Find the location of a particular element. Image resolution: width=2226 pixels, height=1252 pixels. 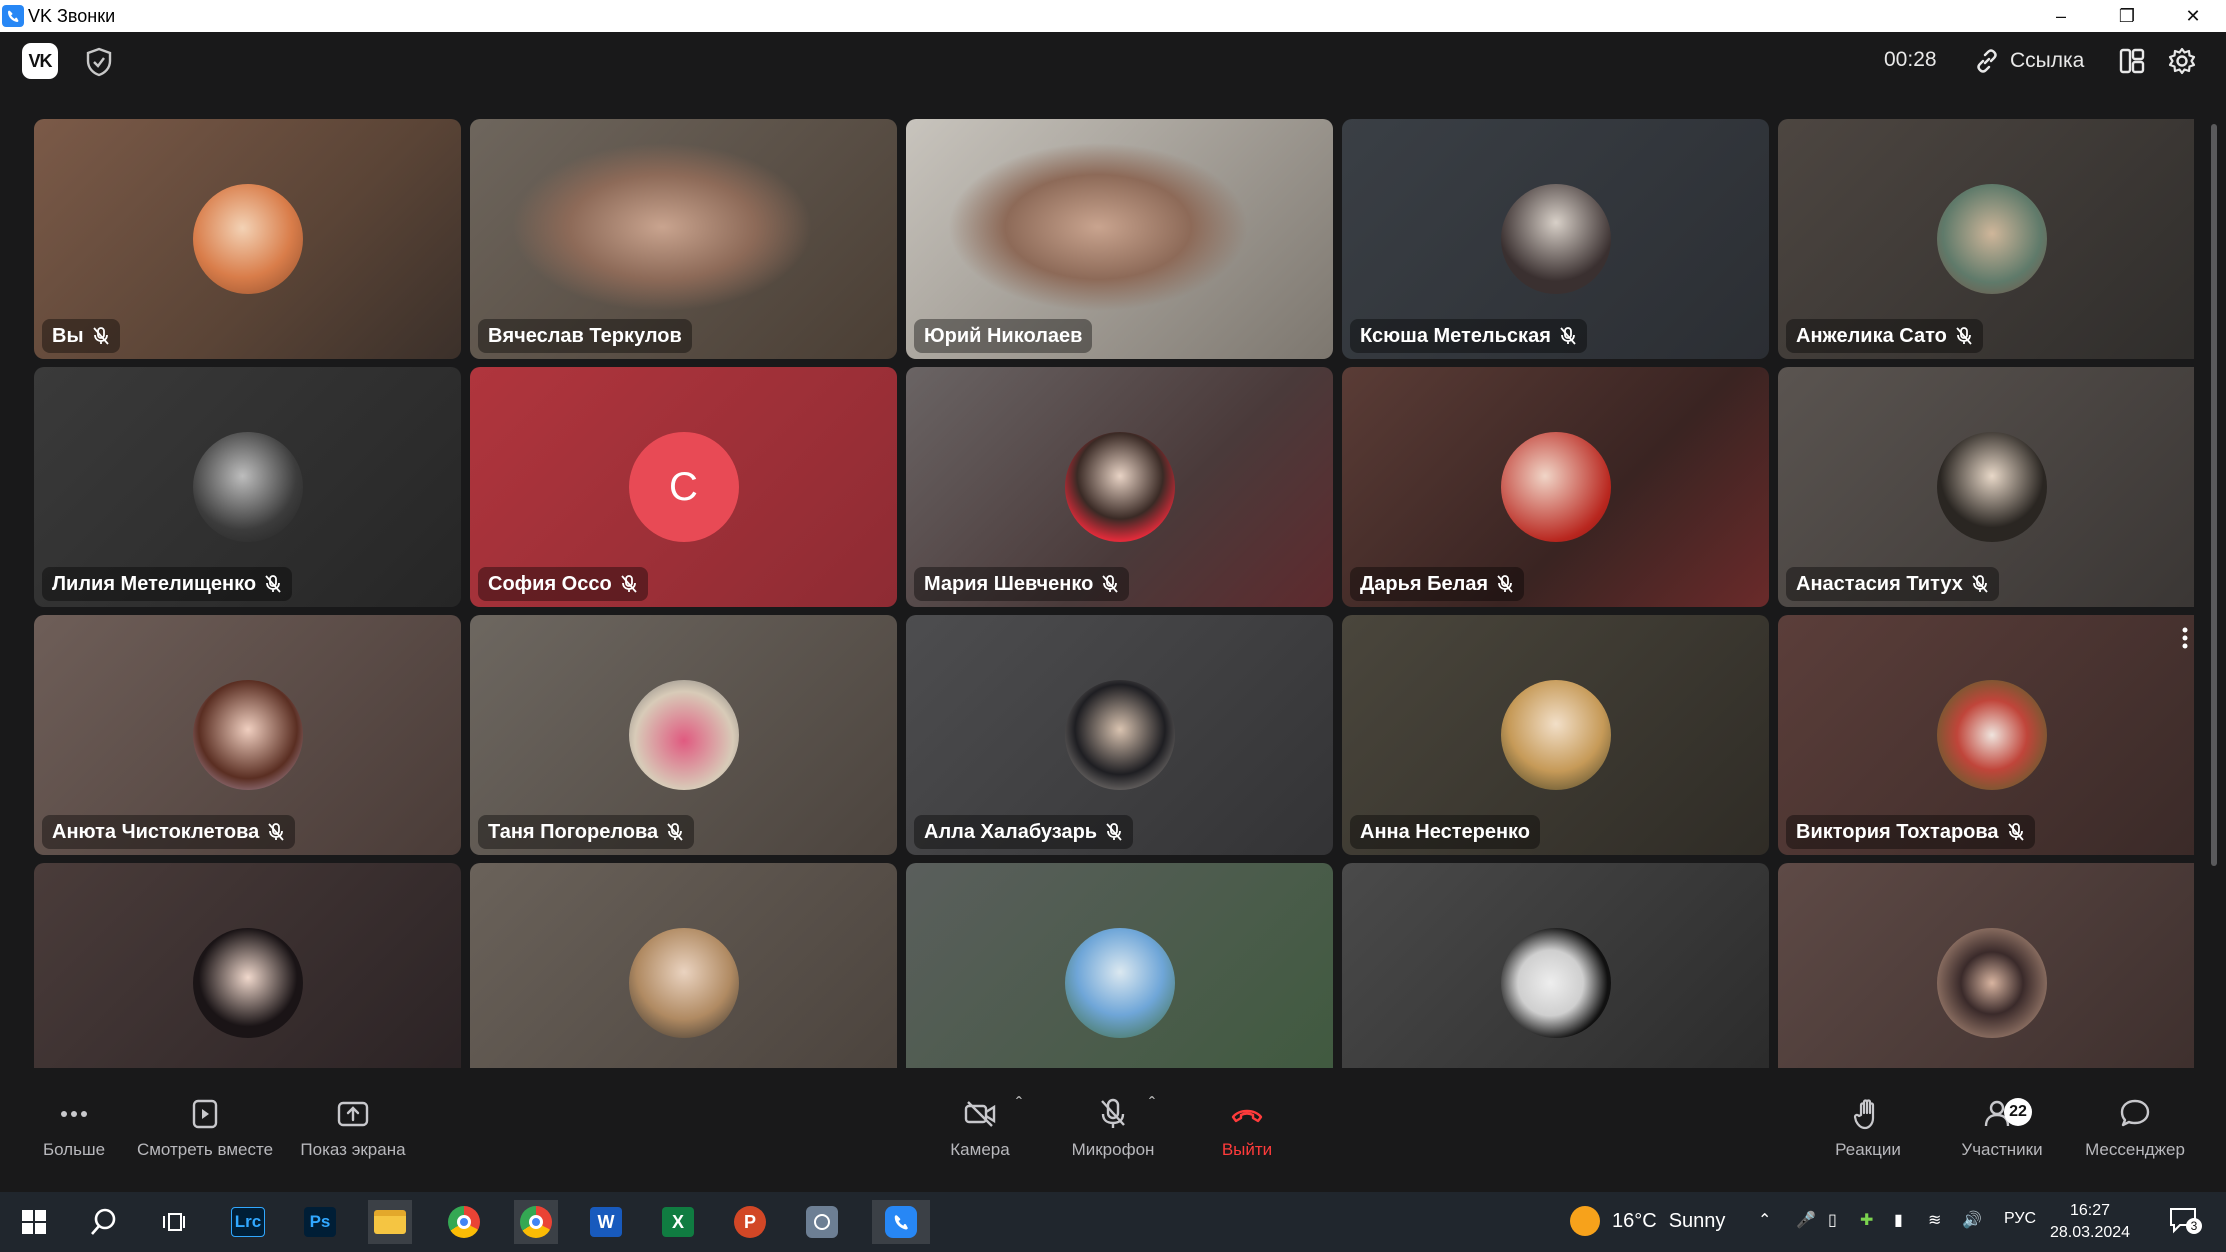

copy-link-button: Ссылка is located at coordinates (2028, 61).